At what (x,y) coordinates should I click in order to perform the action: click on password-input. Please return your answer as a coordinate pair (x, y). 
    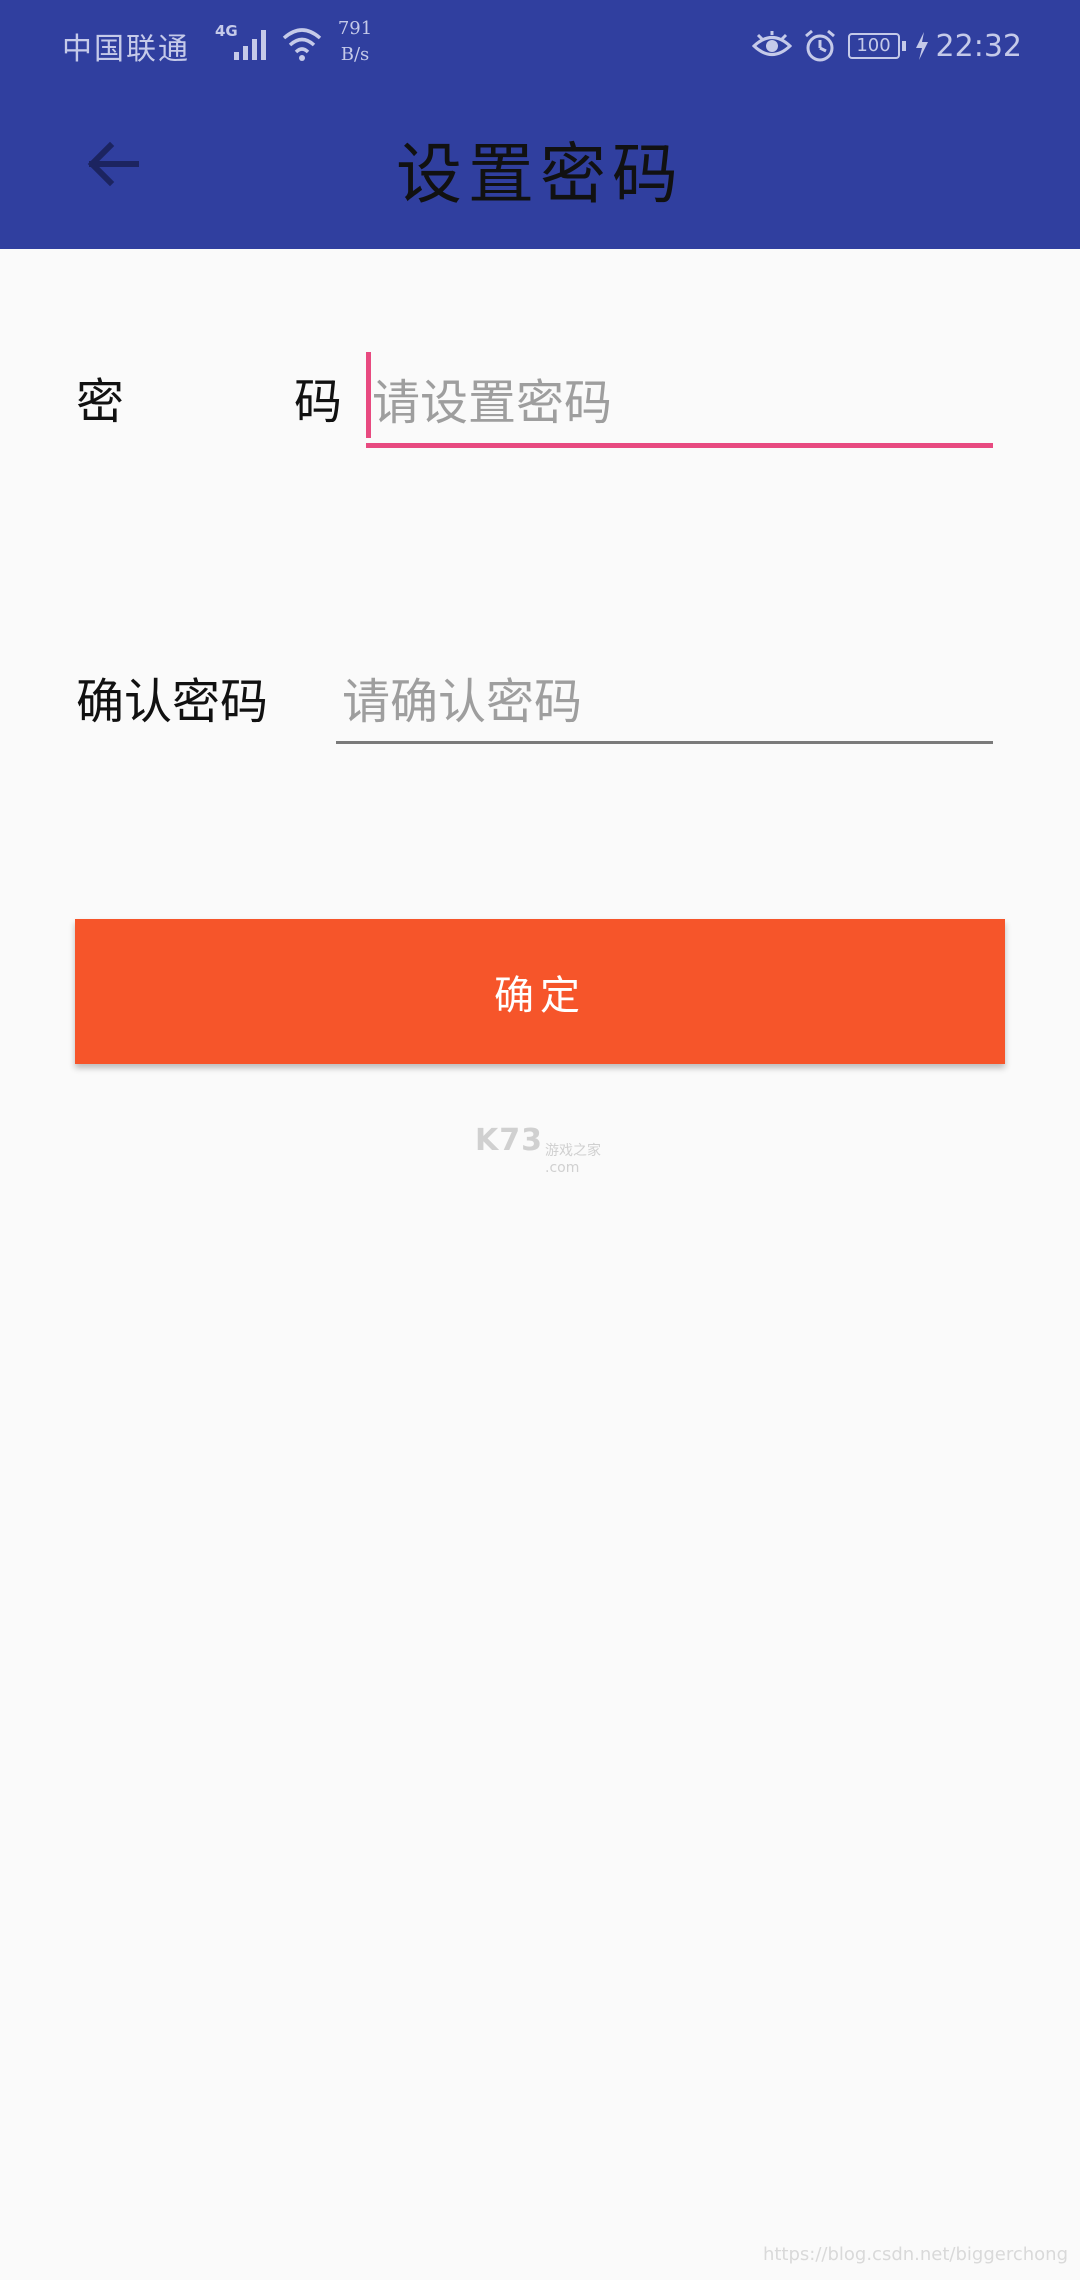
    Looking at the image, I should click on (679, 405).